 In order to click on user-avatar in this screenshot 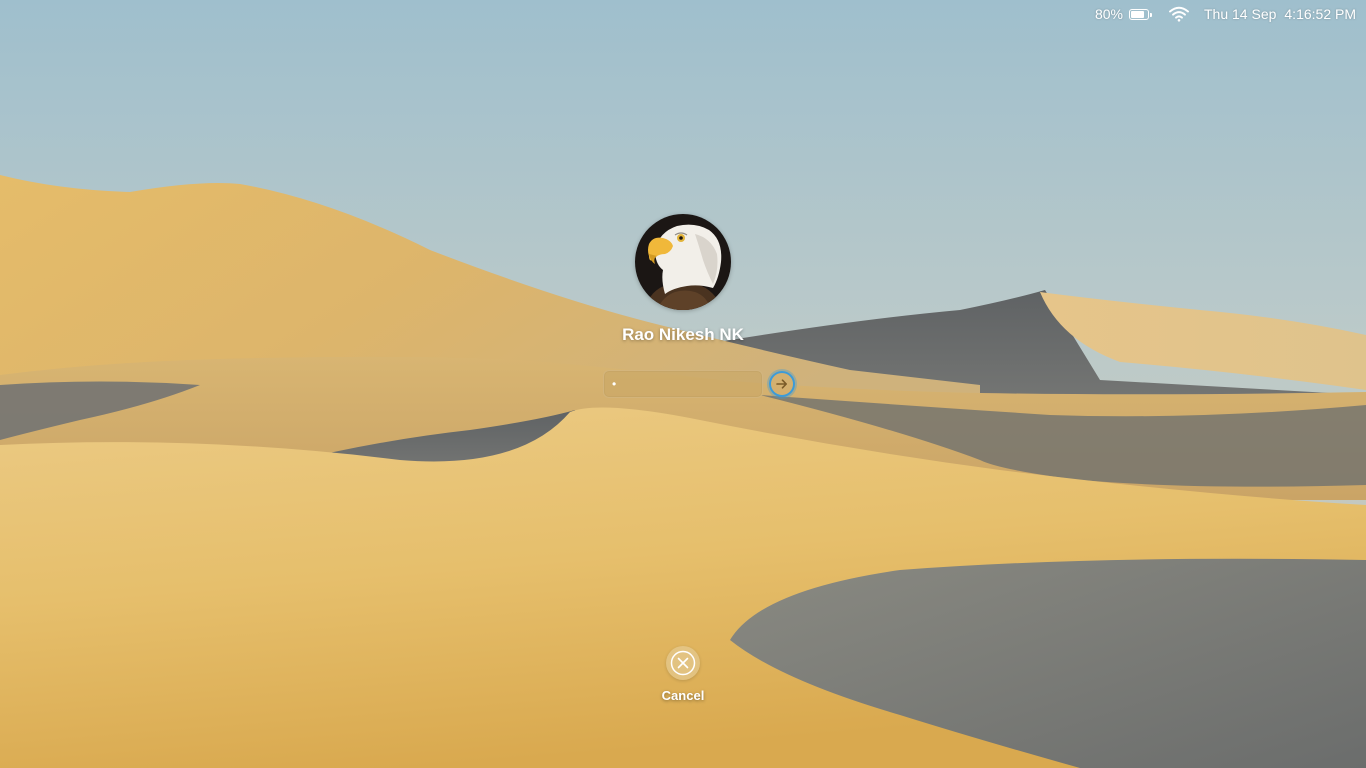, I will do `click(683, 262)`.